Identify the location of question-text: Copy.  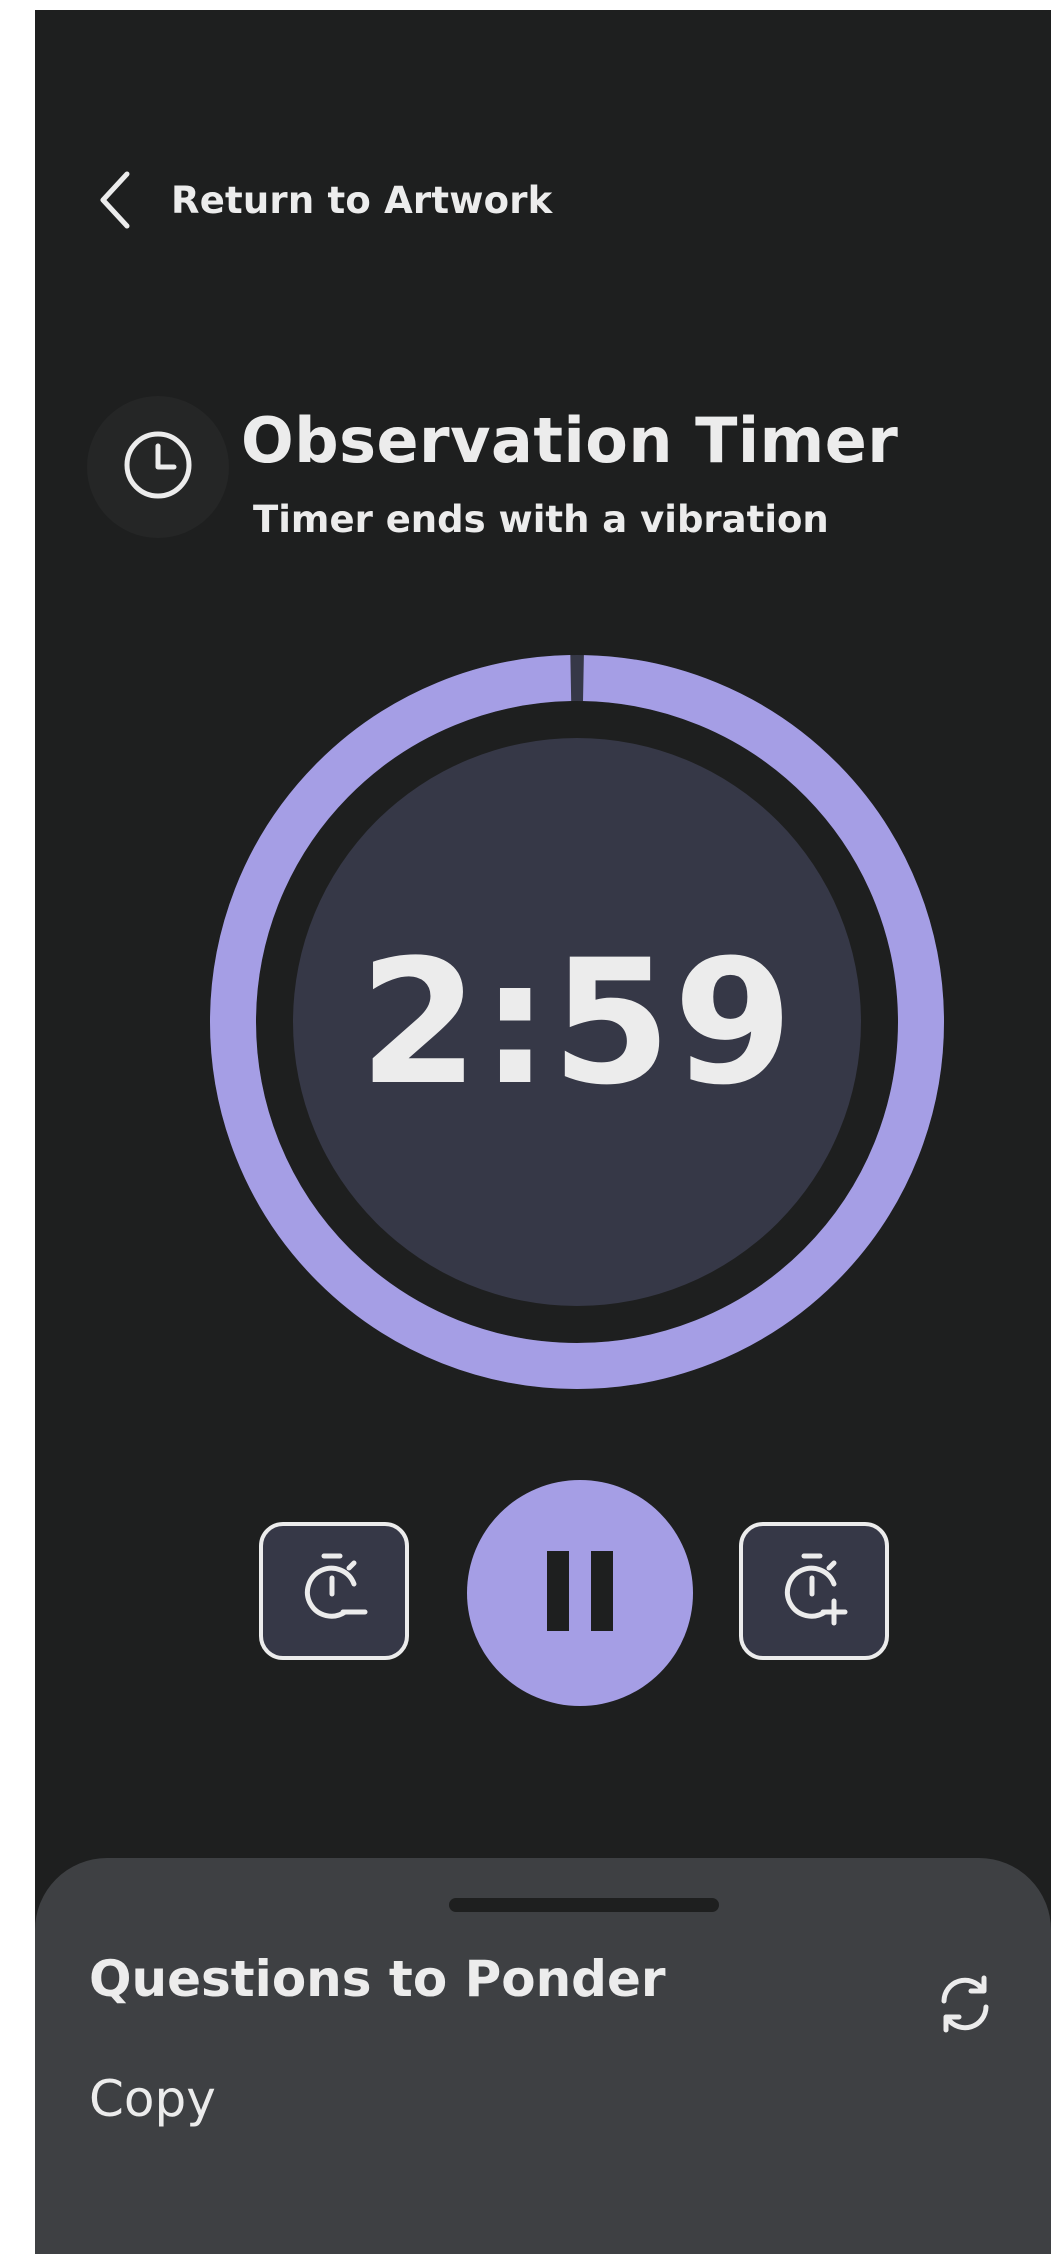
(152, 2099).